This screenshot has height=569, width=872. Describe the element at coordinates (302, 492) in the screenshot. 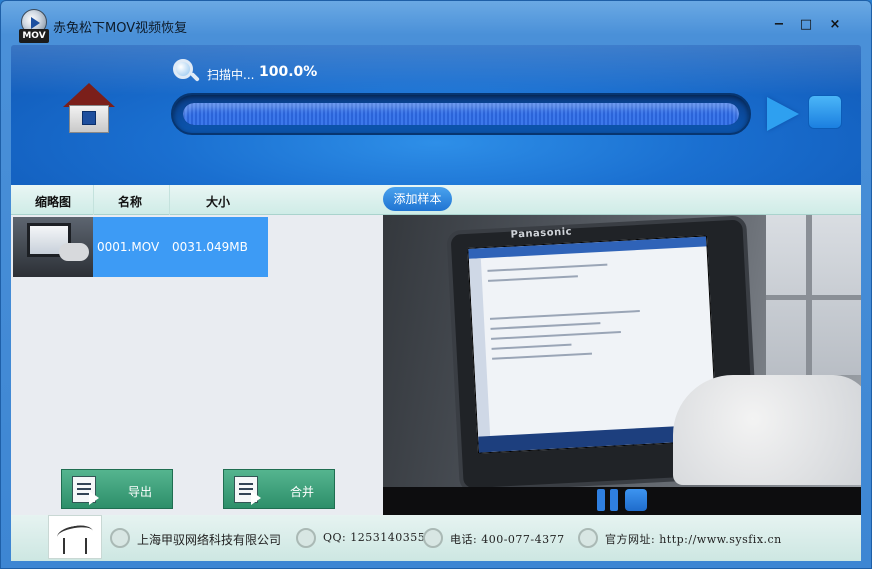

I see `merge-button-label: 合并` at that location.